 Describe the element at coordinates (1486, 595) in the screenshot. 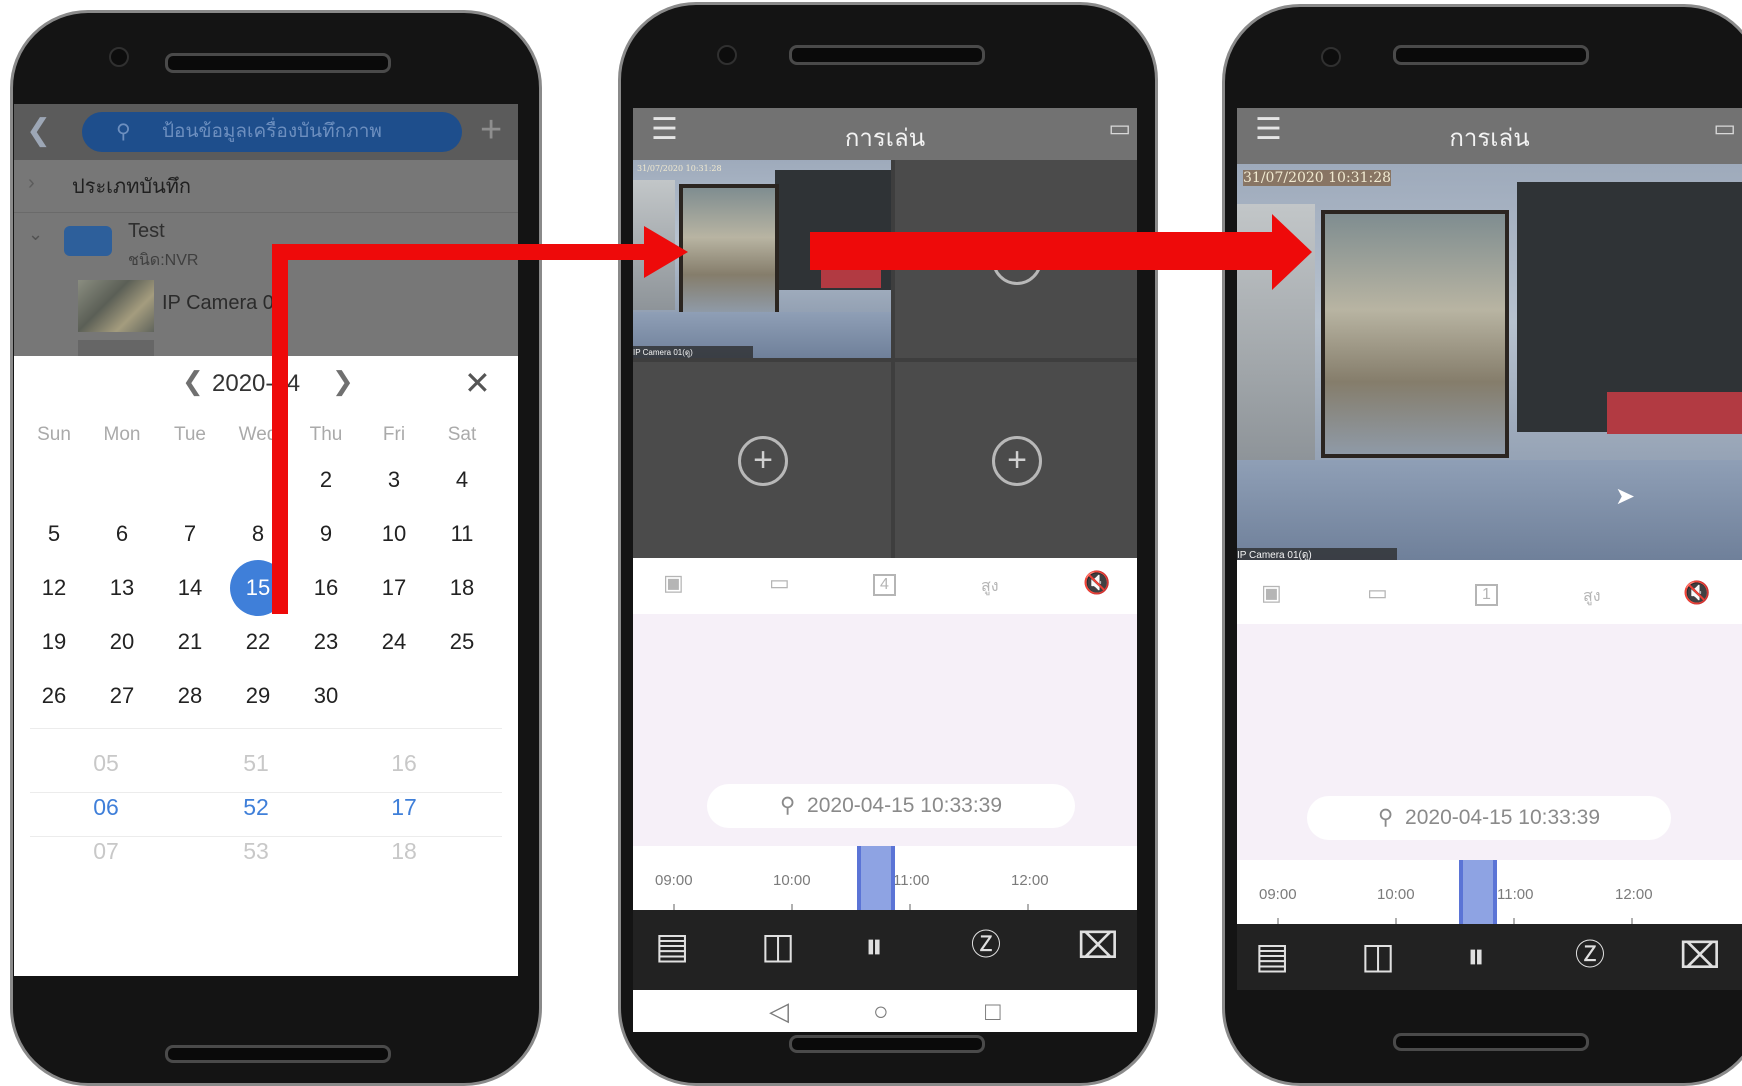

I see `grid-layout-button: 1` at that location.